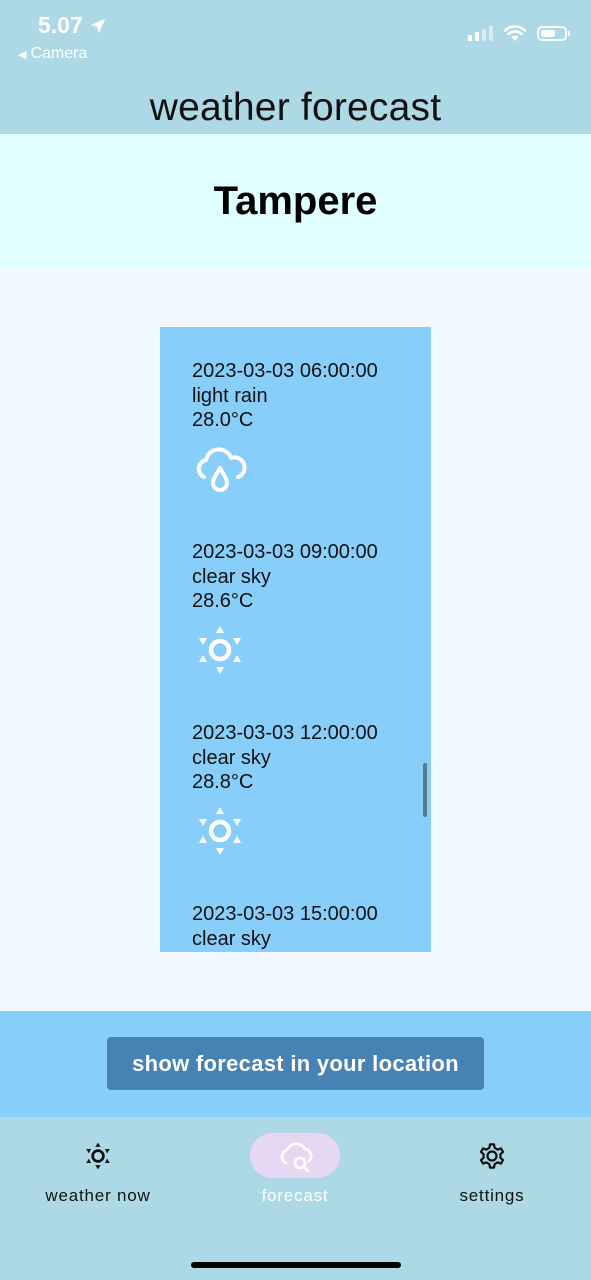  Describe the element at coordinates (59, 53) in the screenshot. I see `back-to-camera-label: Camera` at that location.